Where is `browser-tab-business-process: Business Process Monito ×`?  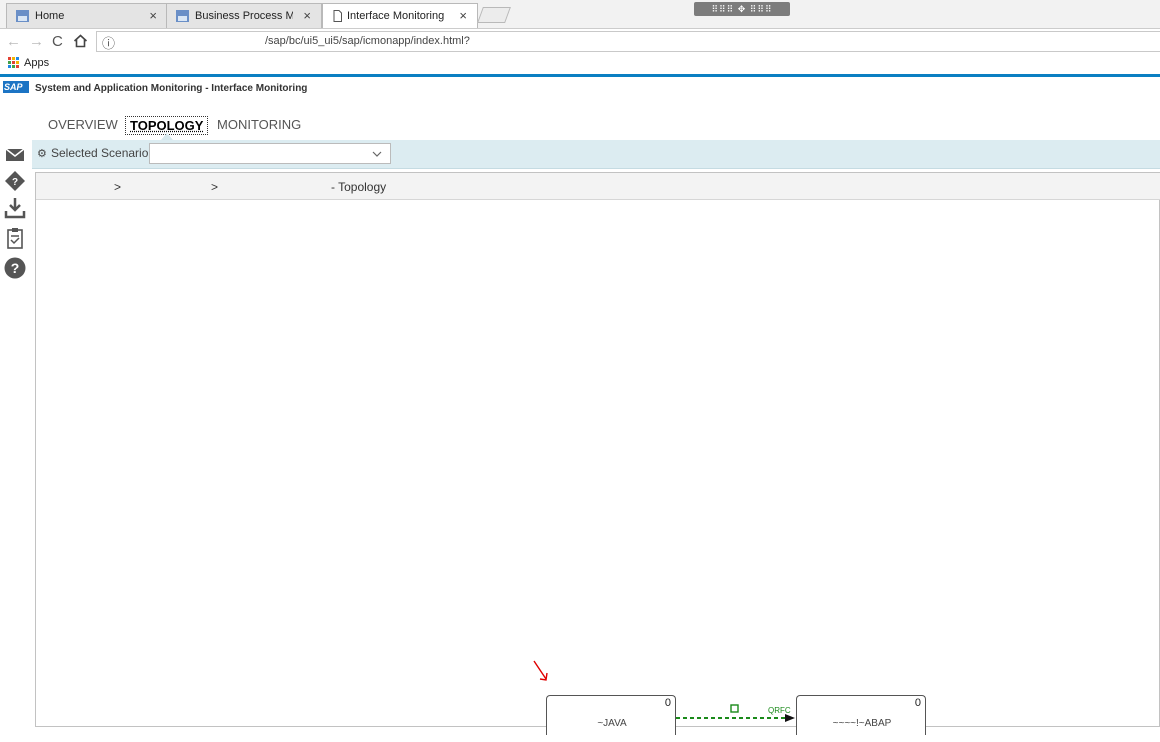 browser-tab-business-process: Business Process Monito × is located at coordinates (244, 15).